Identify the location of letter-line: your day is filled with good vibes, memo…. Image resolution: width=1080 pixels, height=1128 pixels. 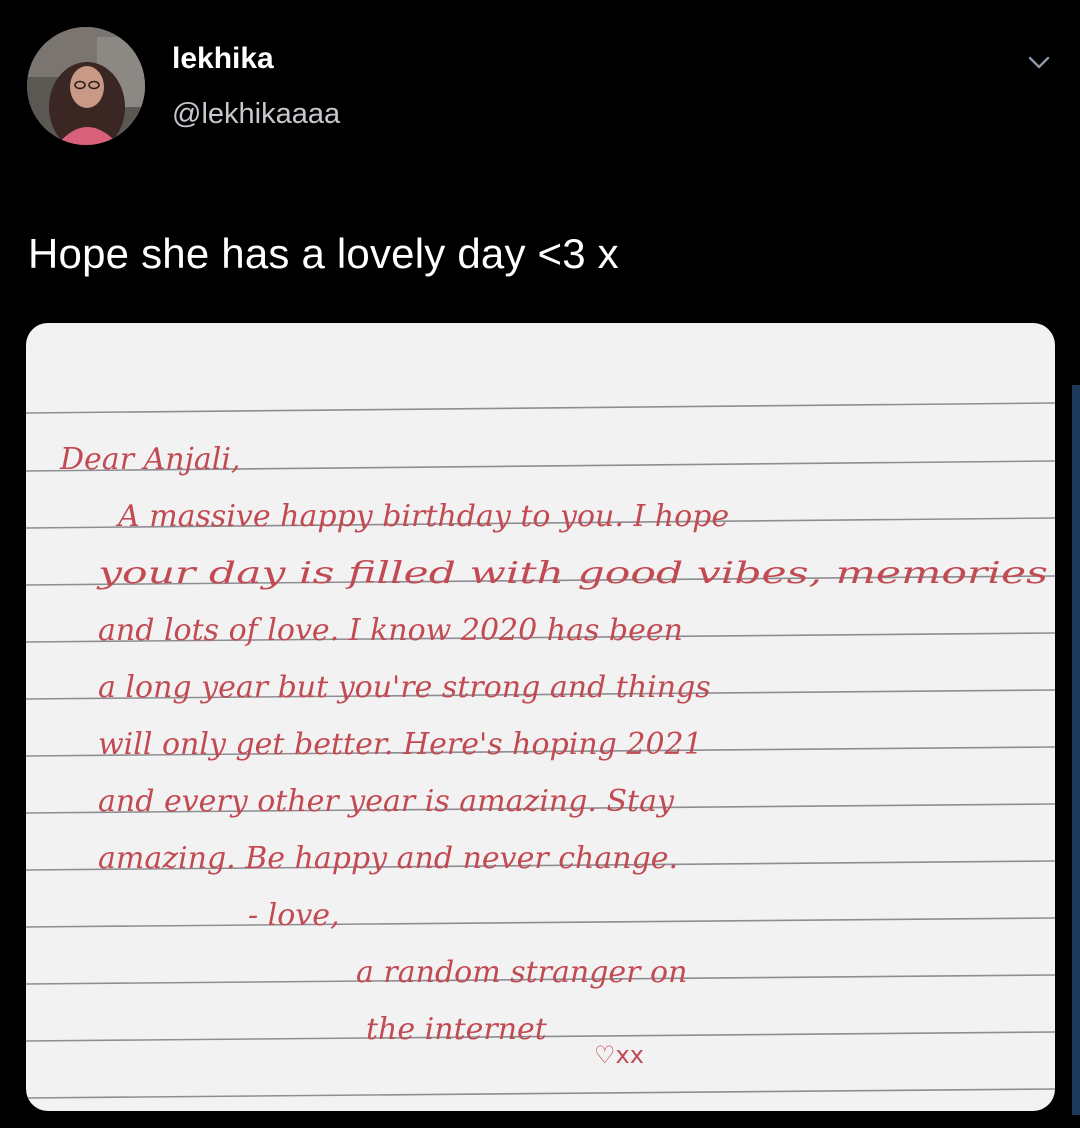
(571, 573).